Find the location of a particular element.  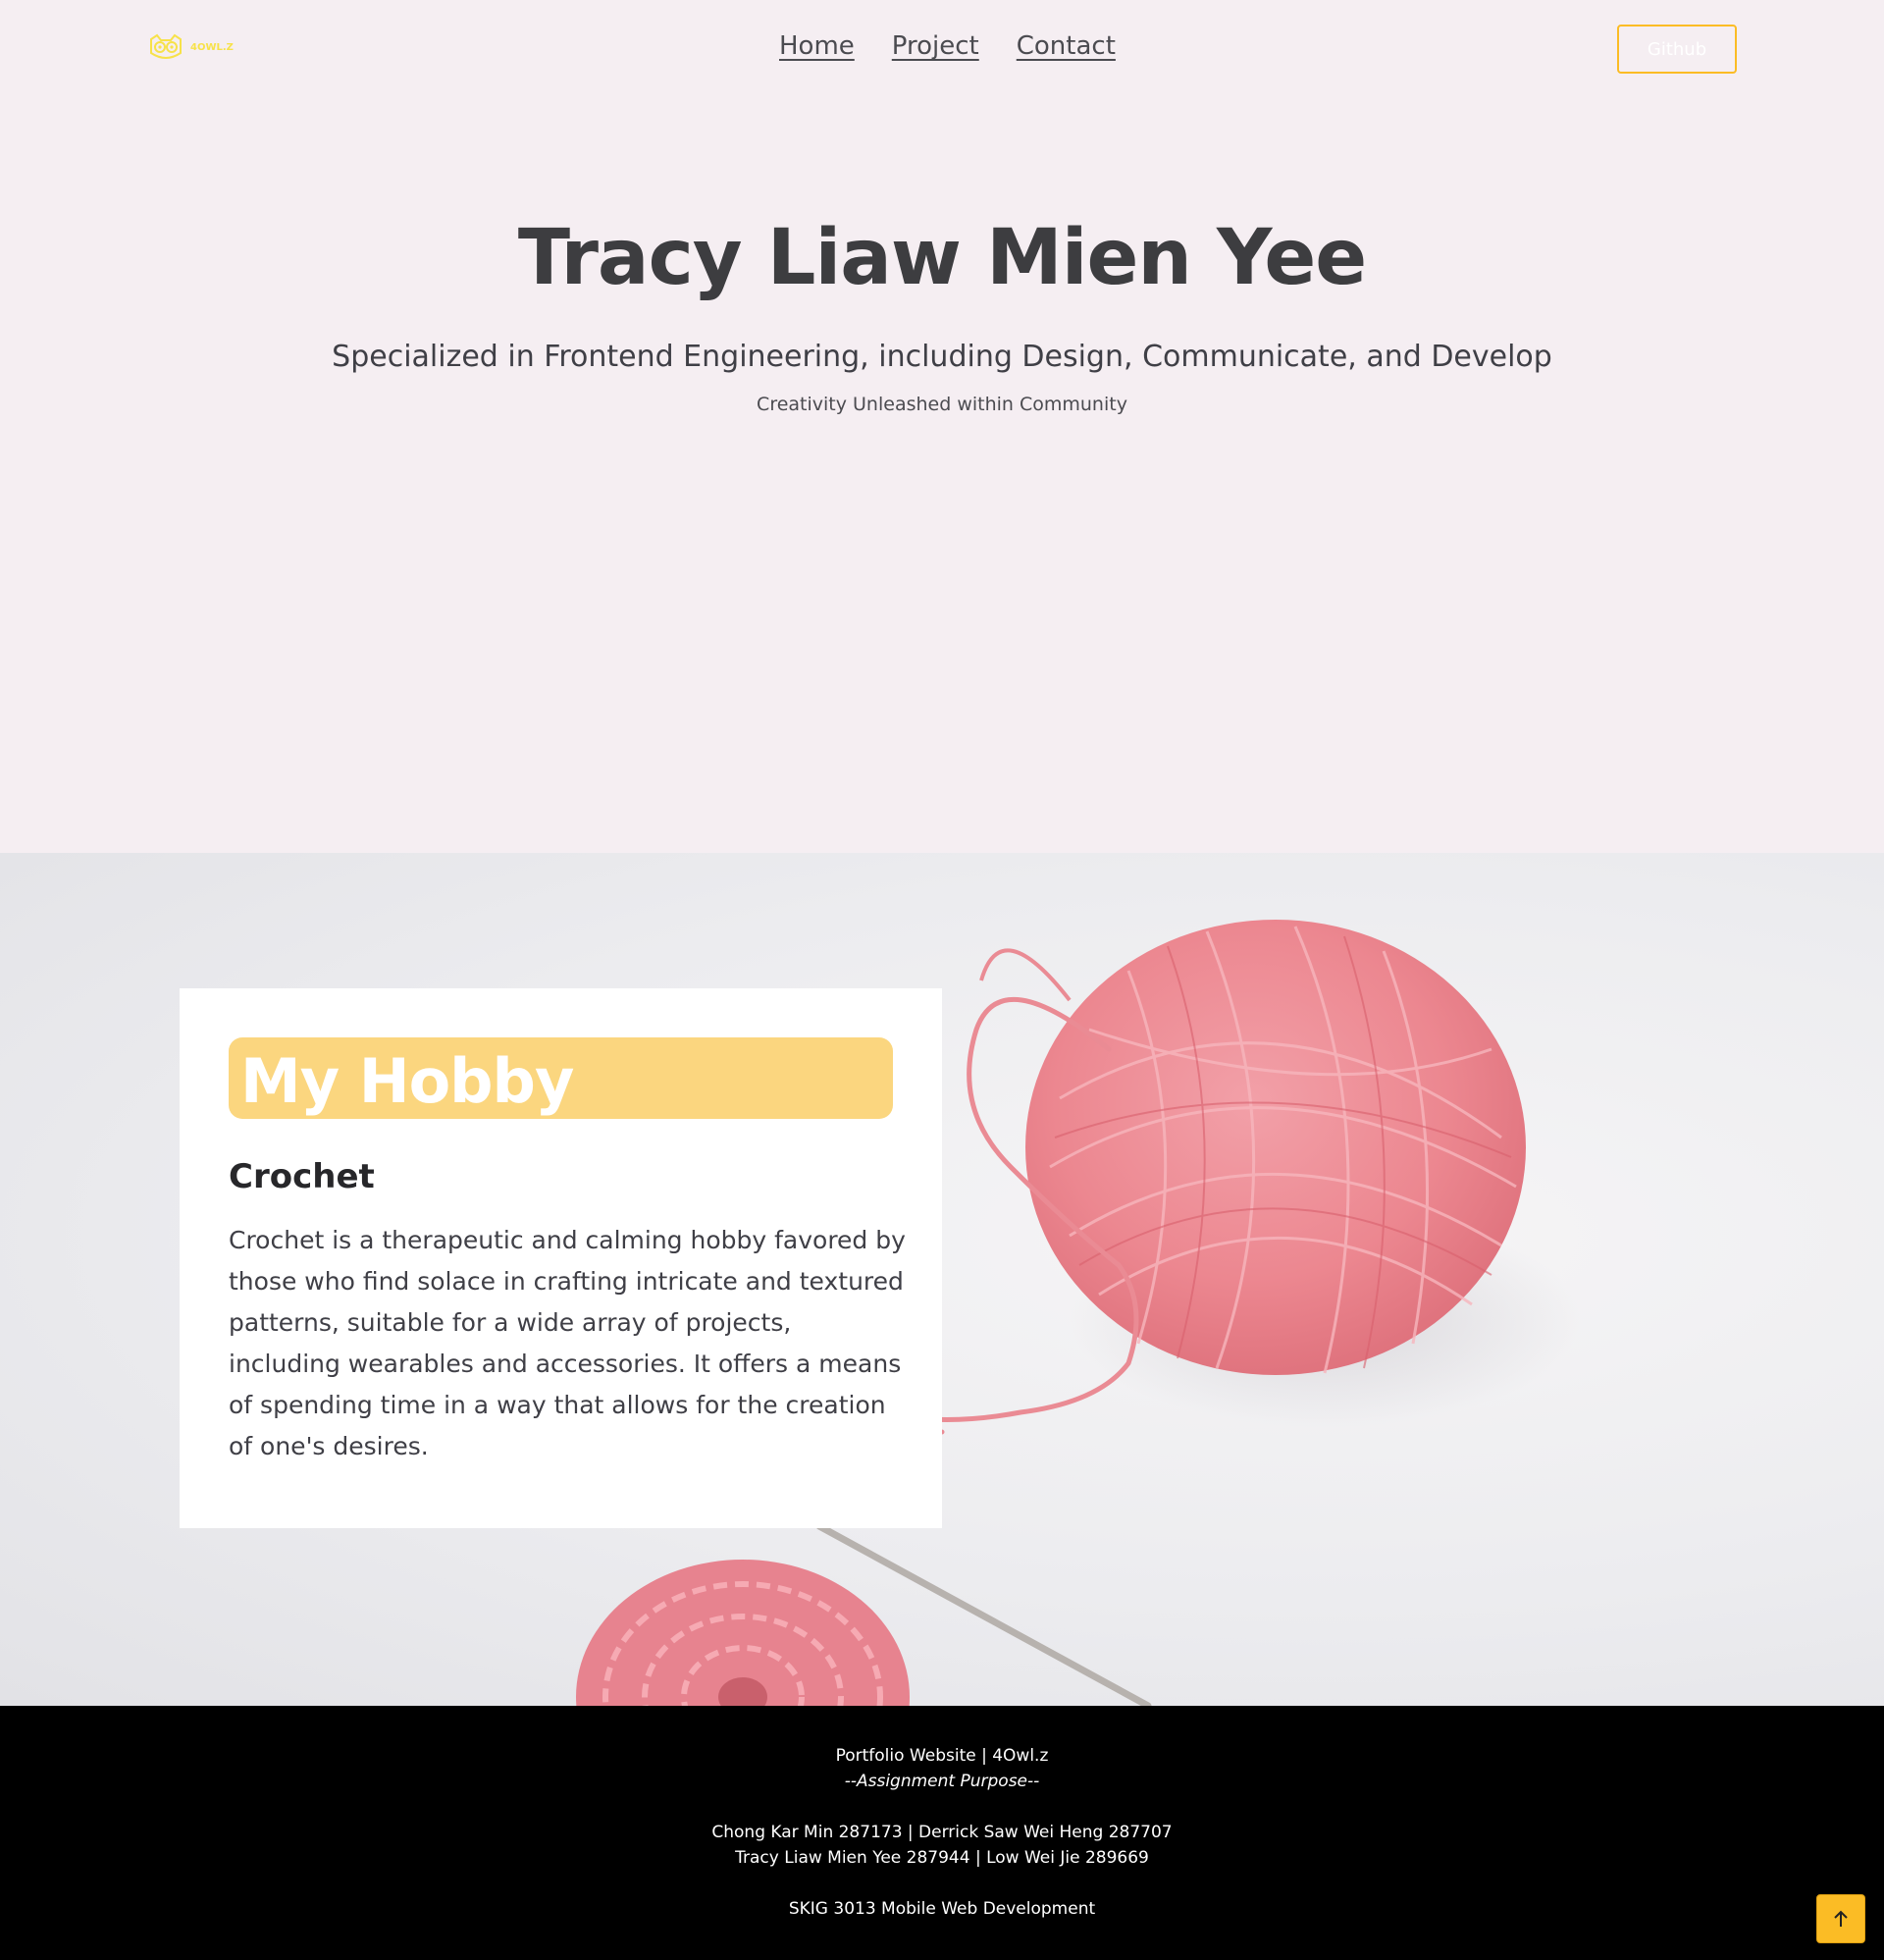

arrow-up-icon is located at coordinates (1841, 1919).